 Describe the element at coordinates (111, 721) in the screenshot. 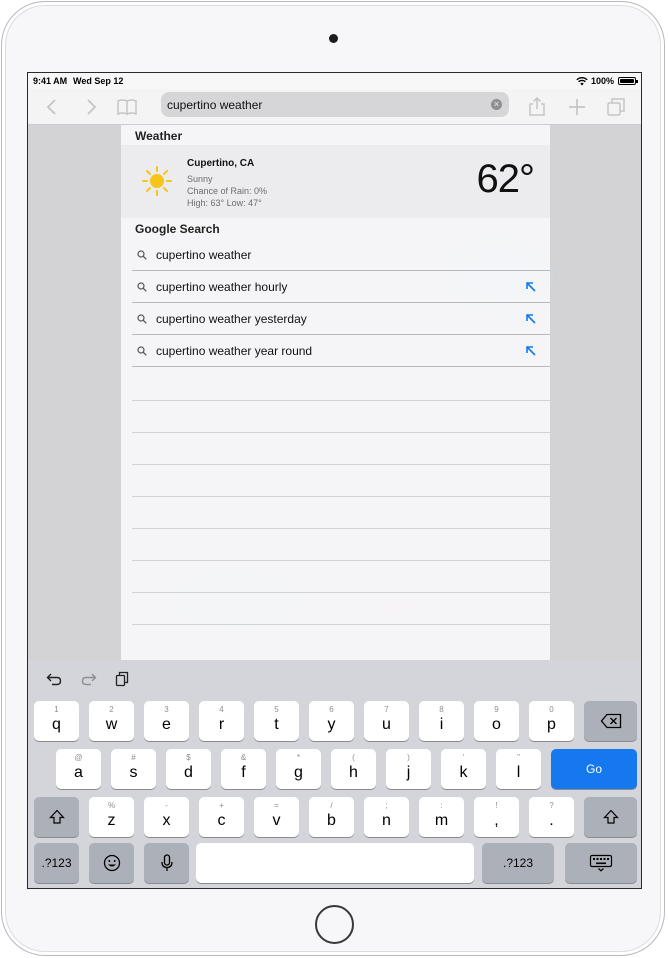

I see `key-w: 2w` at that location.